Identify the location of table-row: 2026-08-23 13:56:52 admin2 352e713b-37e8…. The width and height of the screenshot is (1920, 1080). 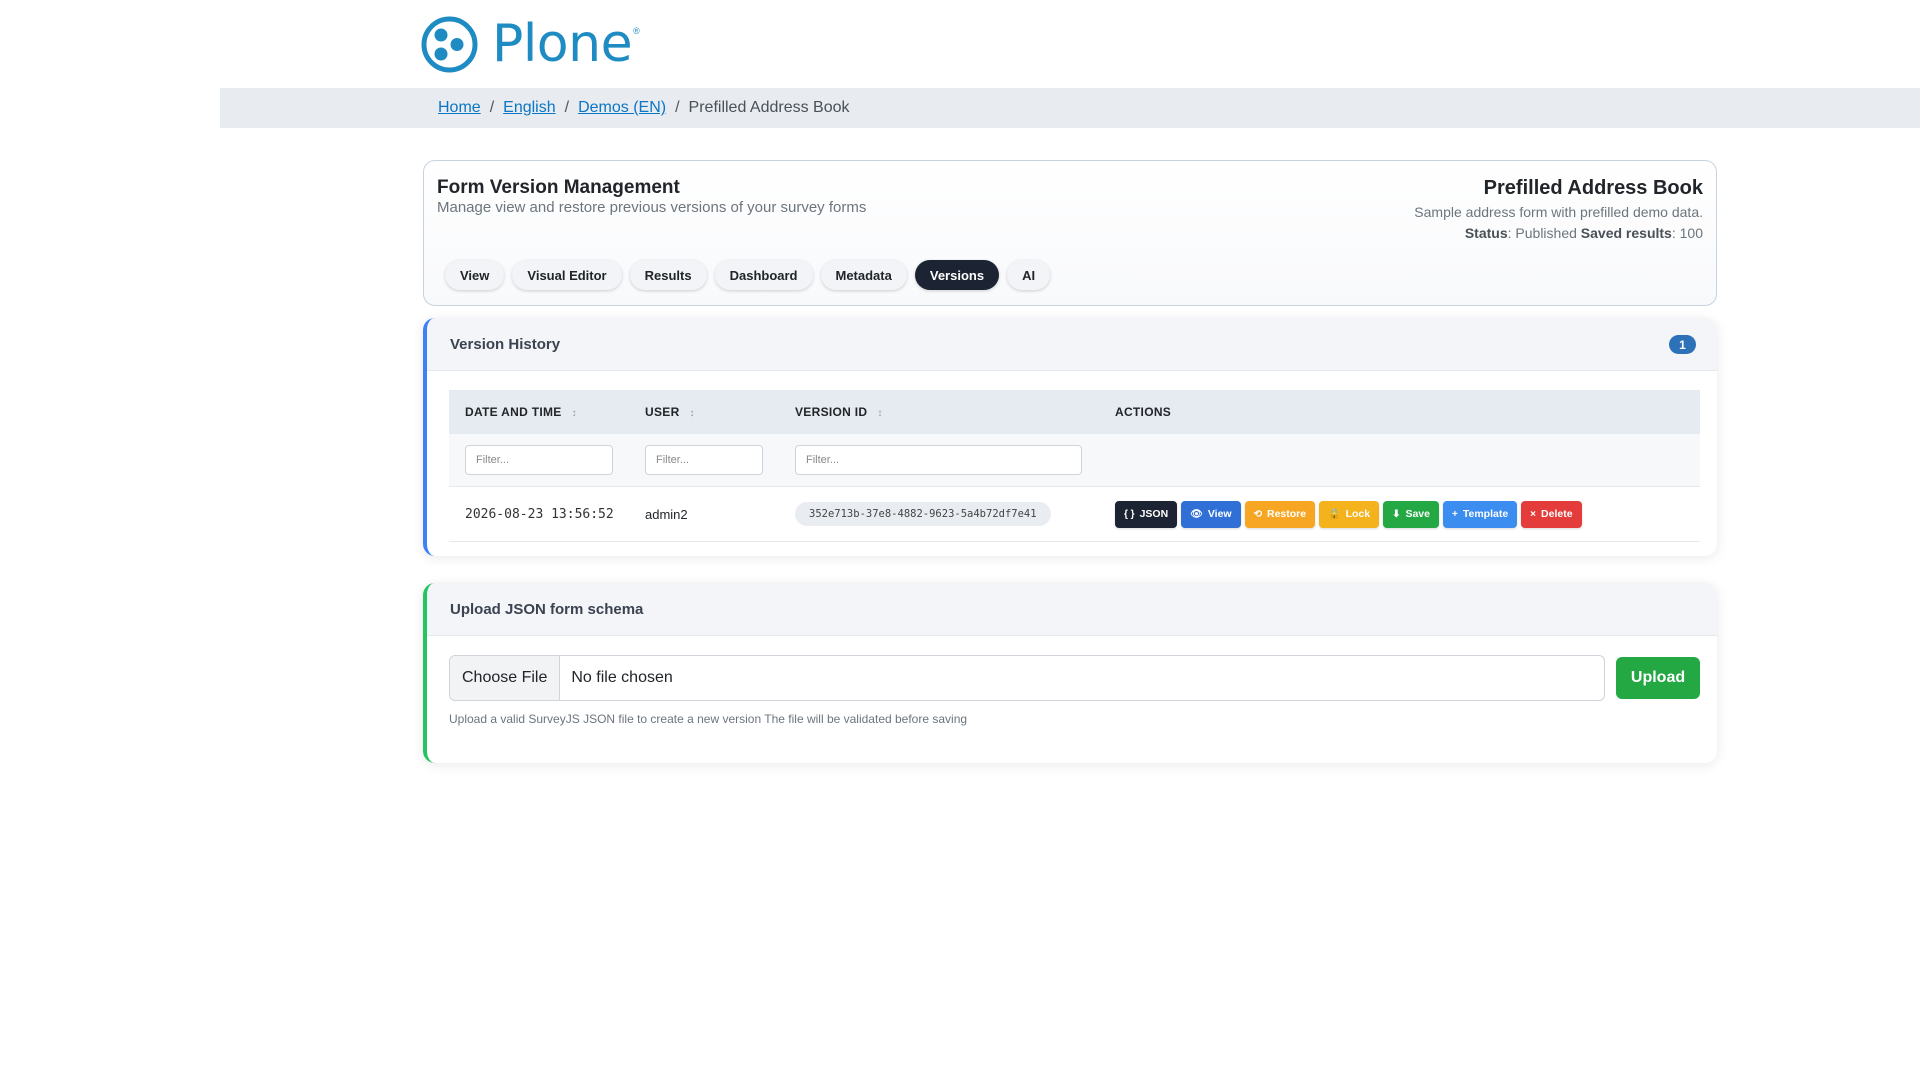
(1074, 514).